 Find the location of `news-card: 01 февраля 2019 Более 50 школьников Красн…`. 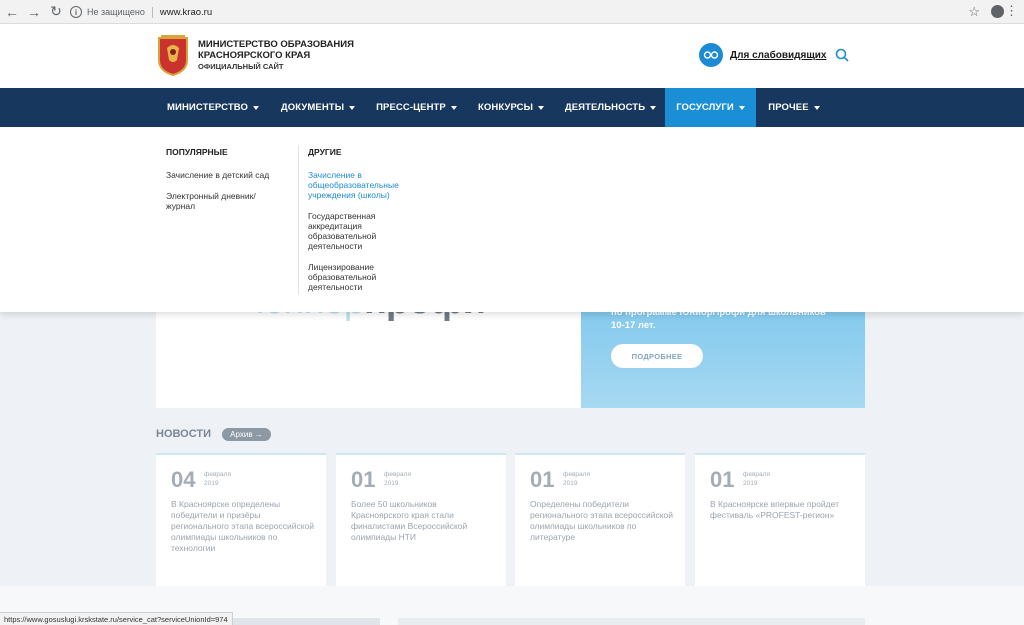

news-card: 01 февраля 2019 Более 50 школьников Красн… is located at coordinates (421, 519).